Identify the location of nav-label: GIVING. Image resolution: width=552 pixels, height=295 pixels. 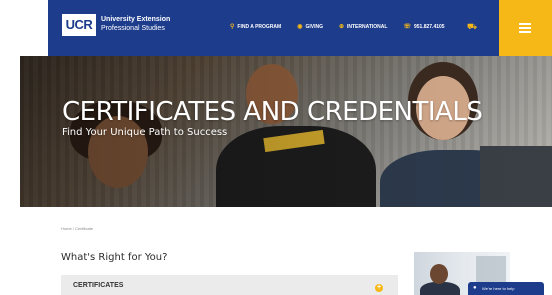
(314, 27).